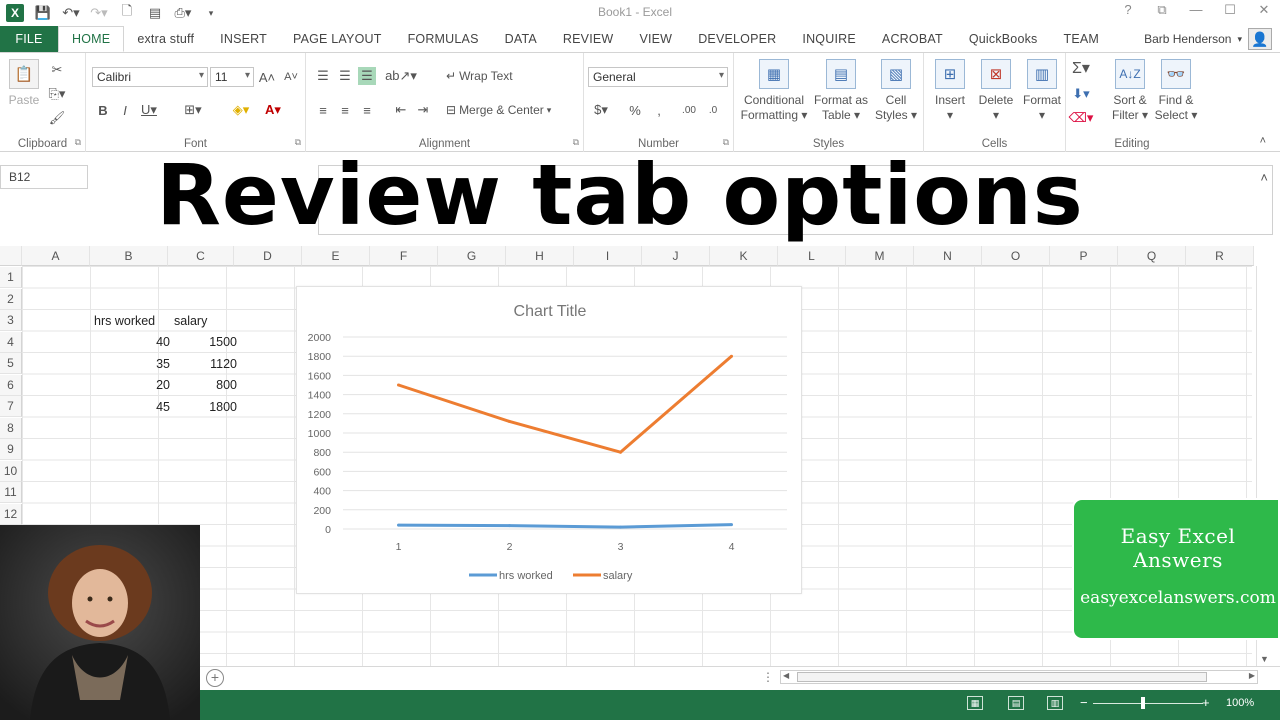 This screenshot has height=720, width=1280. Describe the element at coordinates (1162, 10) in the screenshot. I see `ribbon-display-icon: ⧉` at that location.